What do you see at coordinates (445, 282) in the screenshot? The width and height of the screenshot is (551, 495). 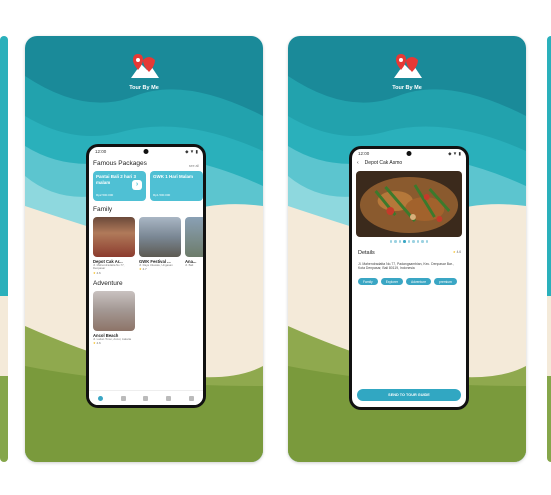 I see `tag-chip: premium` at bounding box center [445, 282].